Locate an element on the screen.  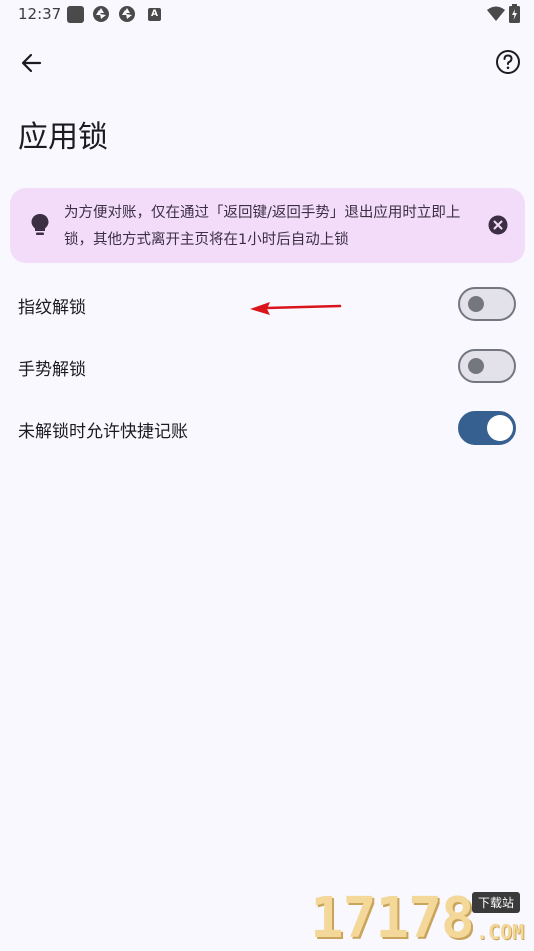
annotation-arrow is located at coordinates (296, 308).